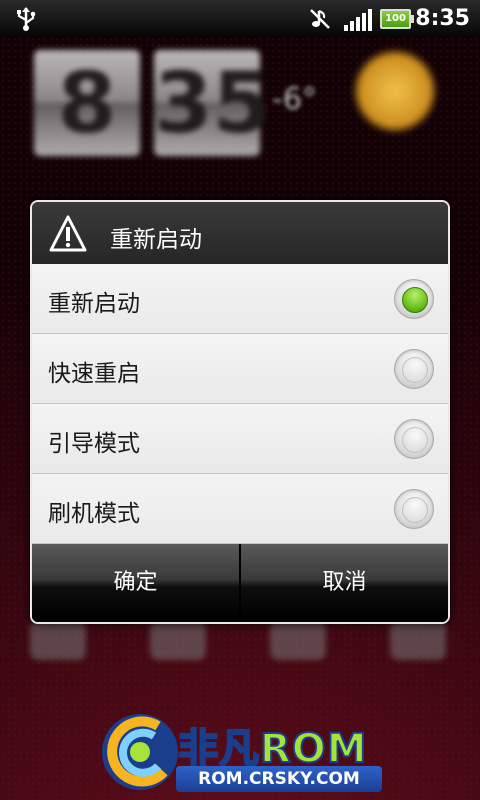 The height and width of the screenshot is (800, 480). I want to click on status-time: 8:35, so click(442, 18).